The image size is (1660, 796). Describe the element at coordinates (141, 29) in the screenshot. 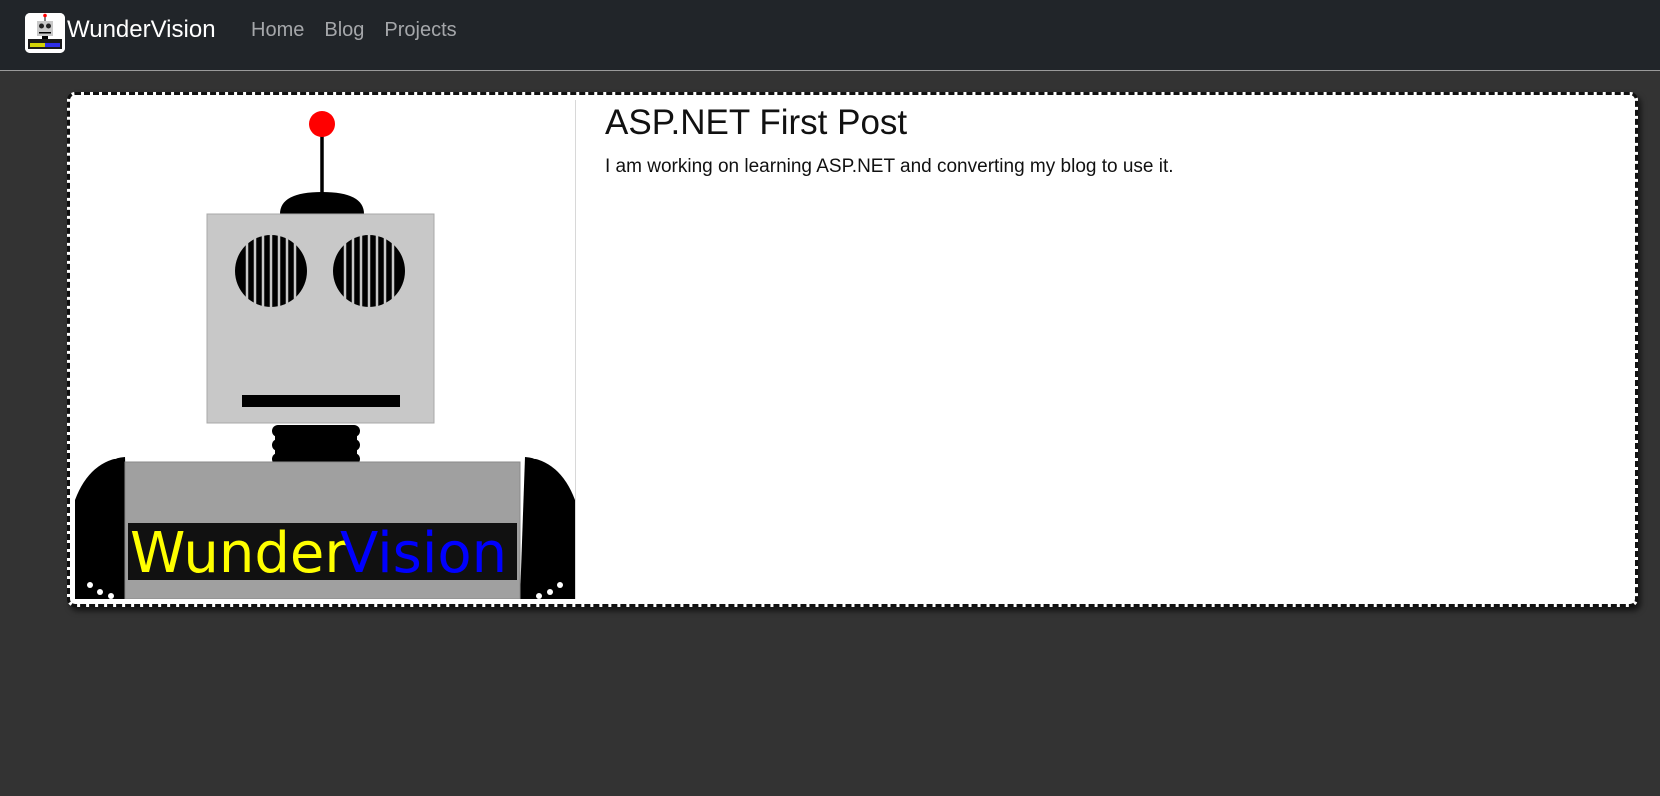

I see `brand-name: WunderVision` at that location.